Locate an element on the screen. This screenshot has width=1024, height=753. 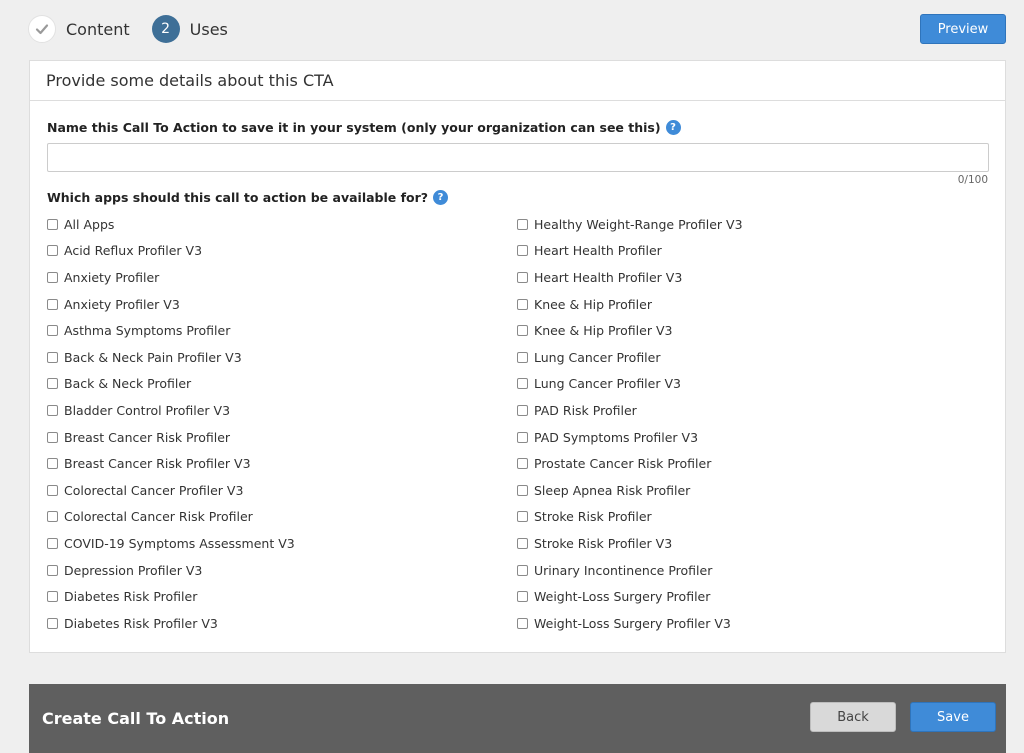
app-option: Heart Health Profiler is located at coordinates (752, 251).